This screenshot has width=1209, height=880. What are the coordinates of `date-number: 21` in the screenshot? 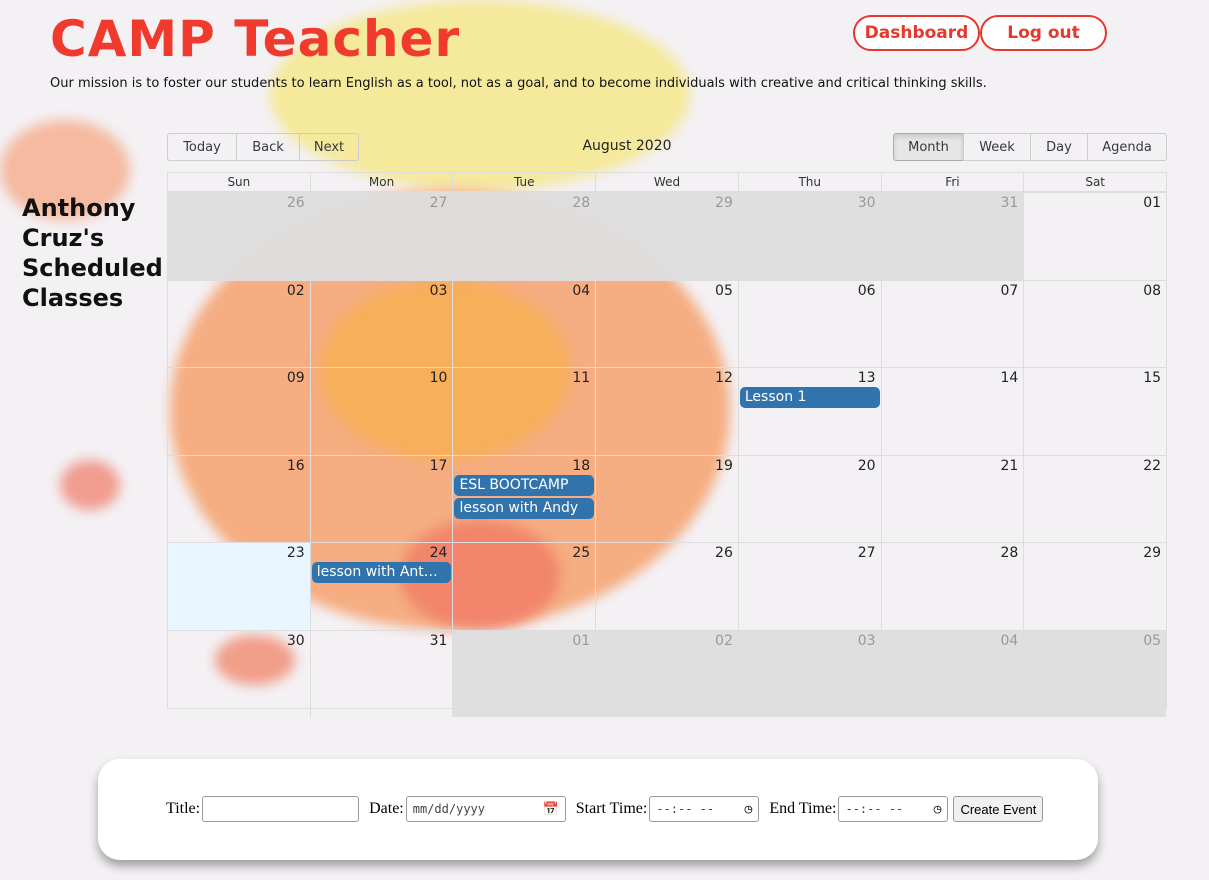 It's located at (1009, 466).